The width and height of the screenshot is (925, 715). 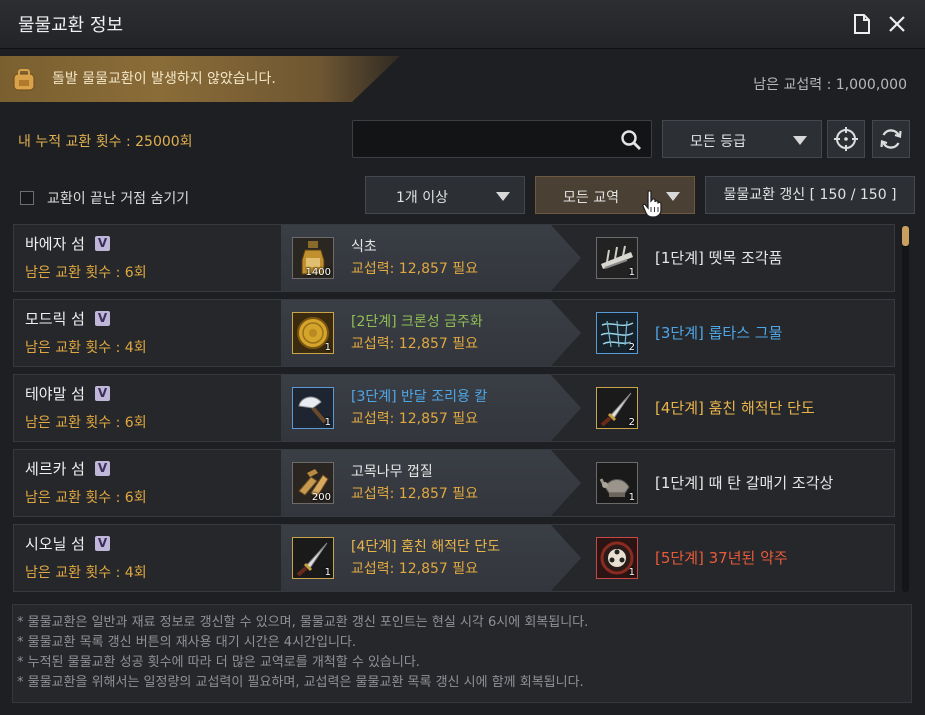 I want to click on reload-button, so click(x=891, y=139).